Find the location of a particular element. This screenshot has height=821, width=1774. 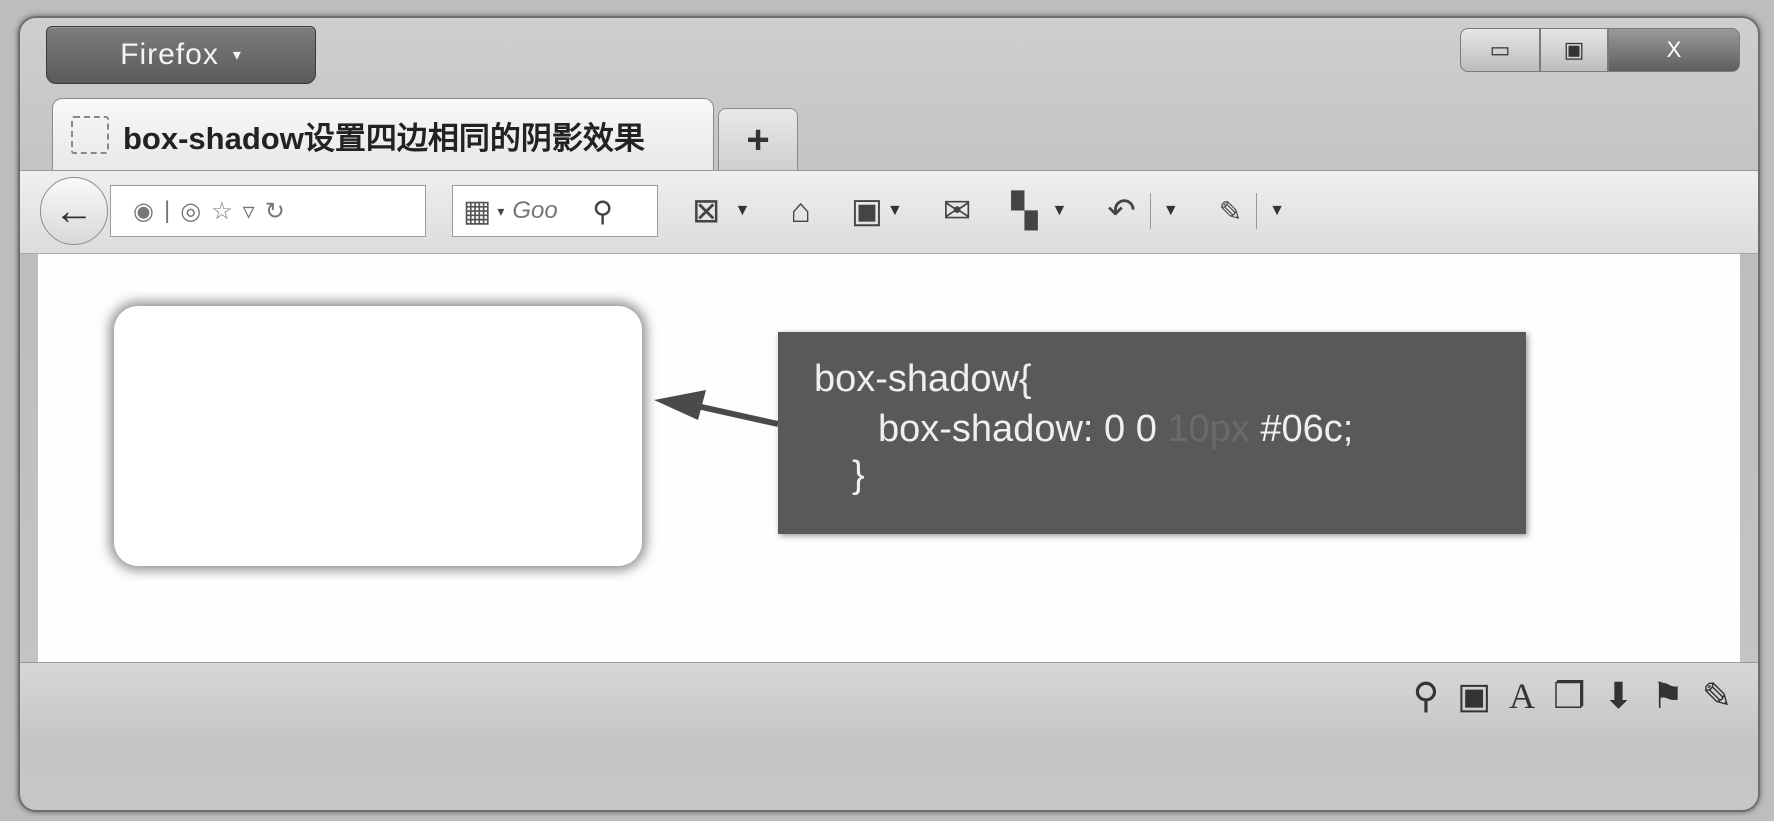

back-arrow-icon: ← is located at coordinates (74, 210).